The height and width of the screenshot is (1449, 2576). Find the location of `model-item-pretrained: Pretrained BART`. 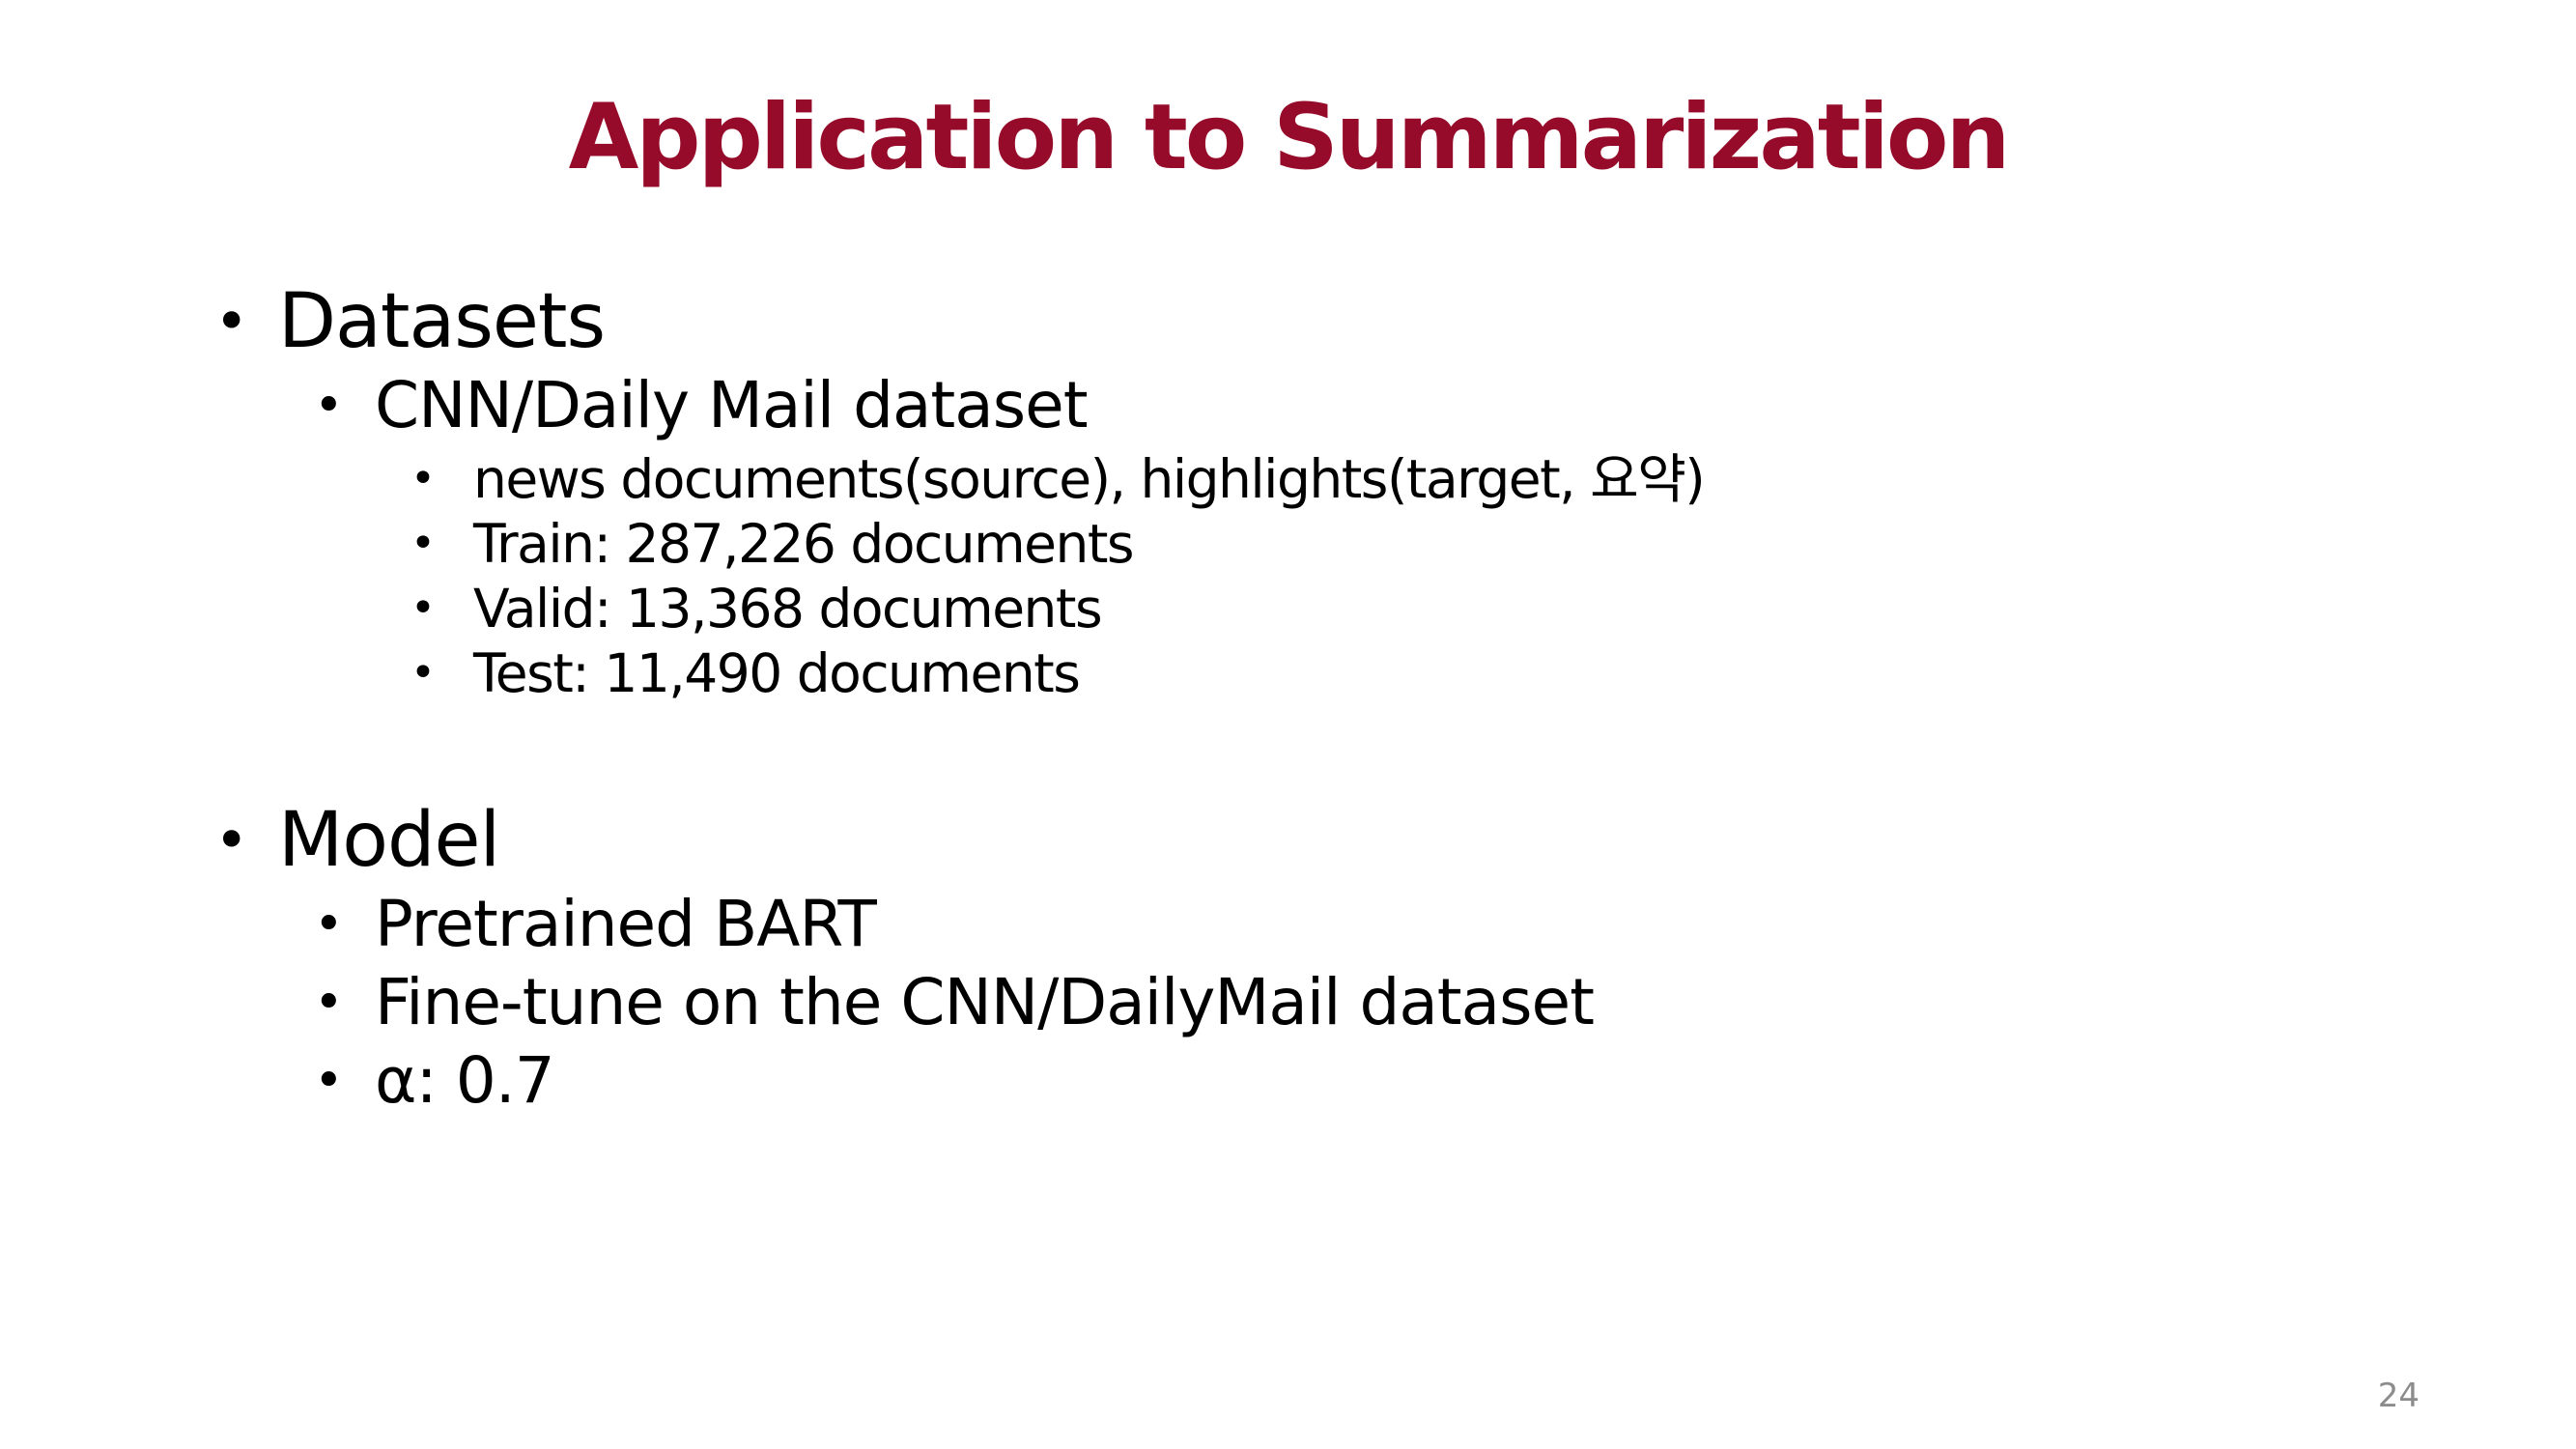

model-item-pretrained: Pretrained BART is located at coordinates (626, 924).